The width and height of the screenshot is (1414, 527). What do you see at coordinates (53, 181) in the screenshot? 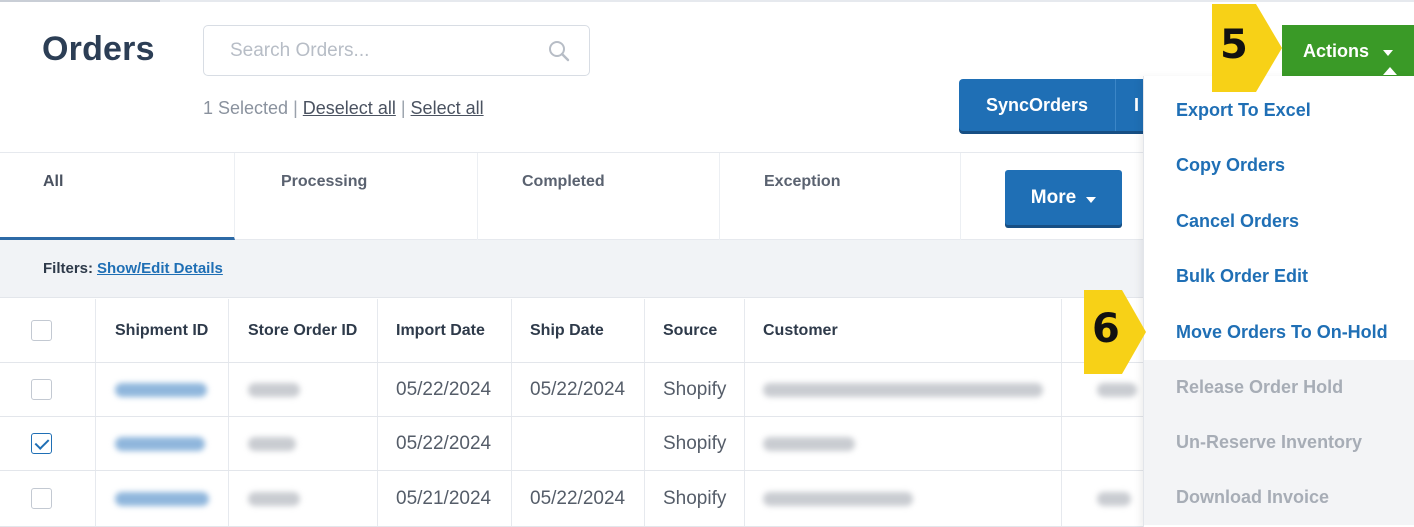
I see `tab-label: All` at bounding box center [53, 181].